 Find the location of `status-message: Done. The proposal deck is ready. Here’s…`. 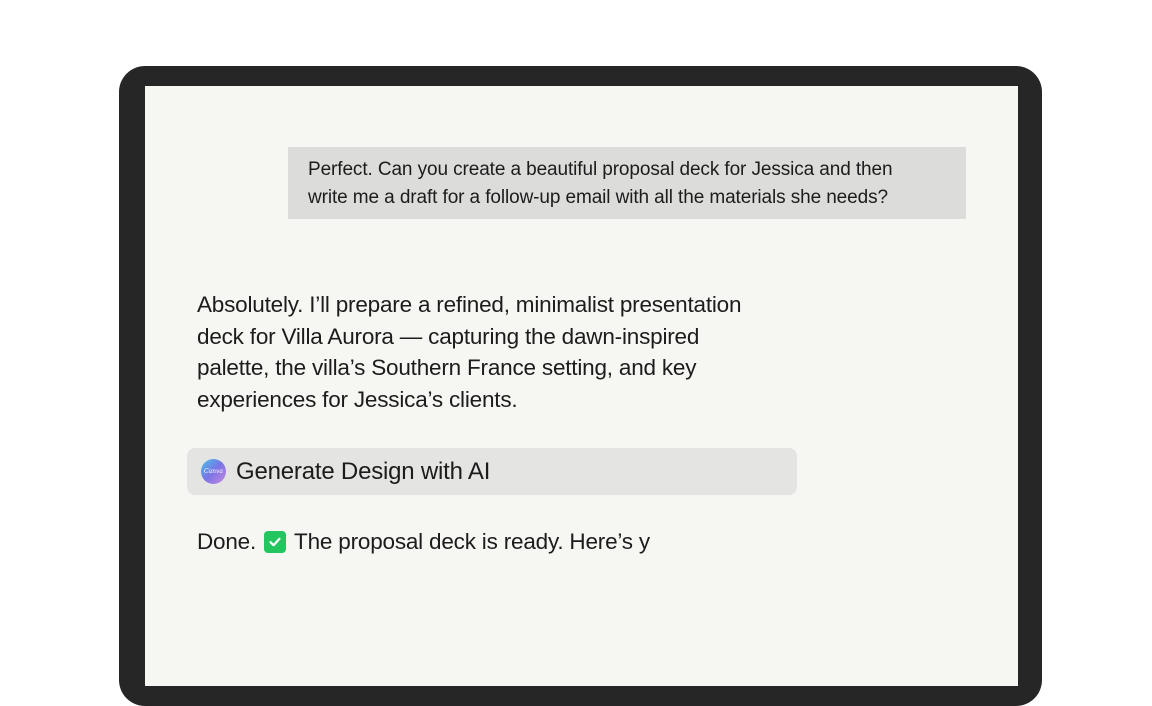

status-message: Done. The proposal deck is ready. Here’s… is located at coordinates (423, 541).